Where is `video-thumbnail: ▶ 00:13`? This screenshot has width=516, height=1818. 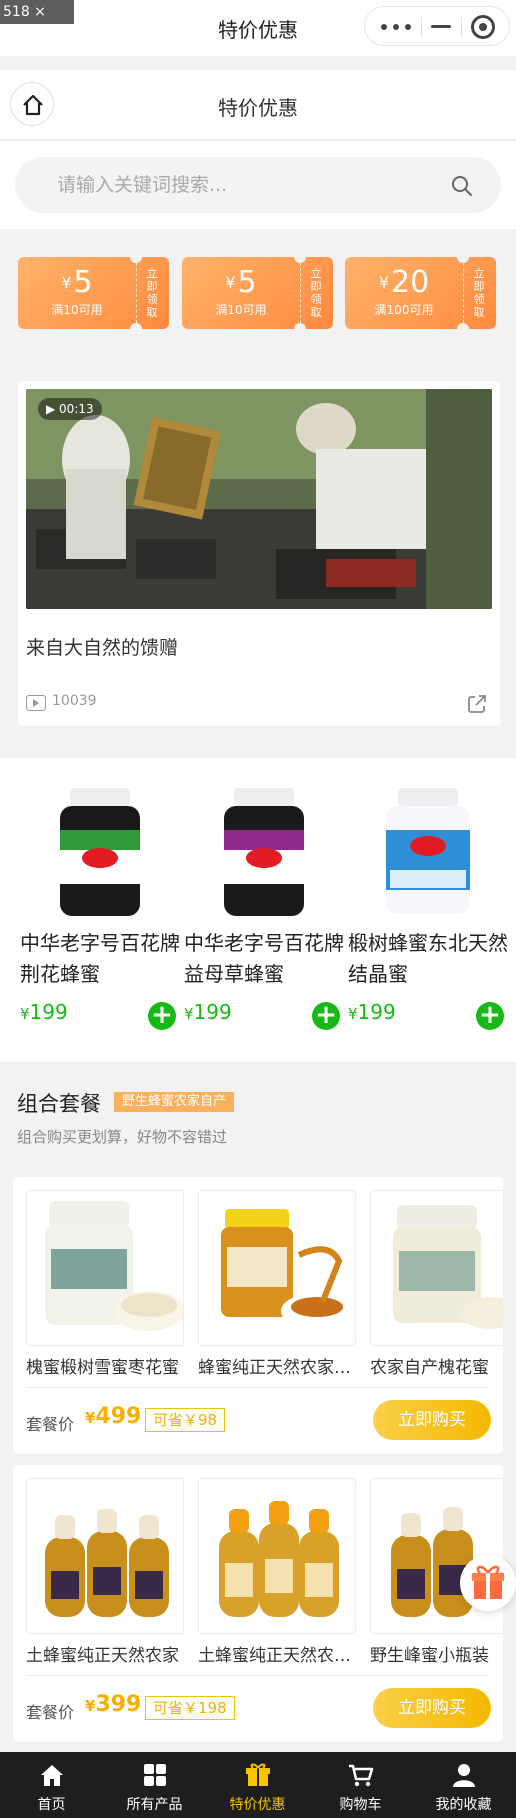
video-thumbnail: ▶ 00:13 is located at coordinates (259, 499).